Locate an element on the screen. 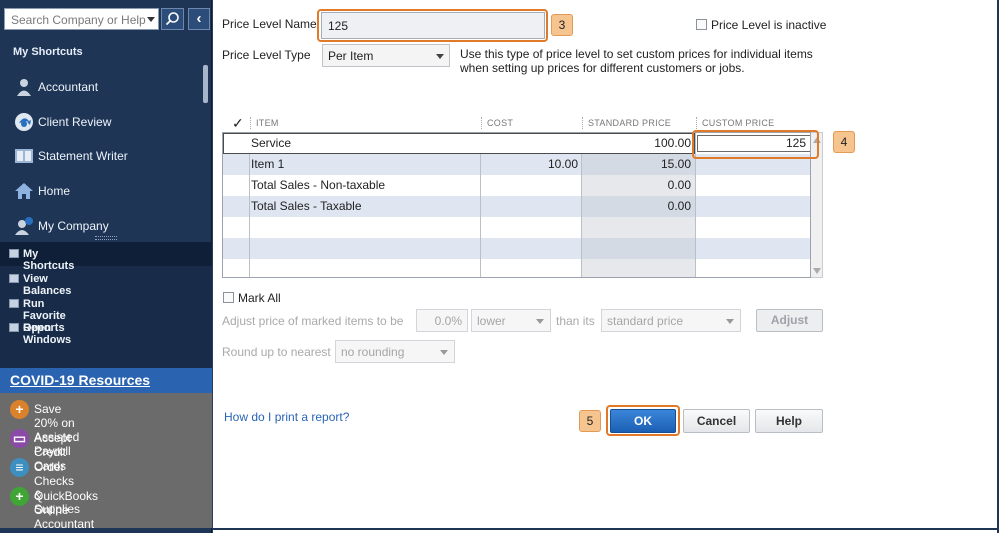 This screenshot has height=533, width=999. callout-highlight-name is located at coordinates (432, 25).